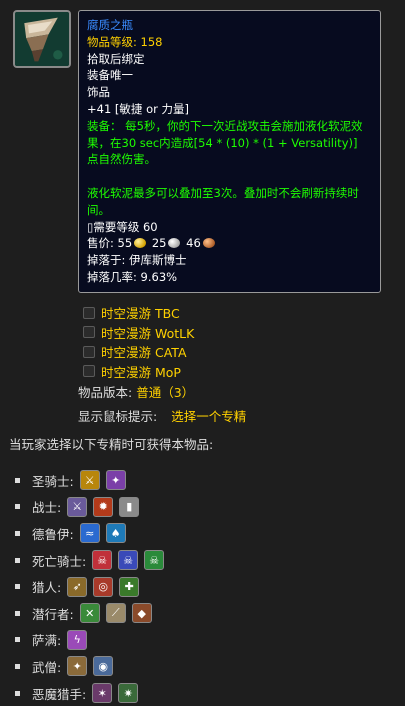 This screenshot has width=405, height=706. I want to click on class-row-druid: 德鲁伊: ≈ ♠, so click(89, 533).